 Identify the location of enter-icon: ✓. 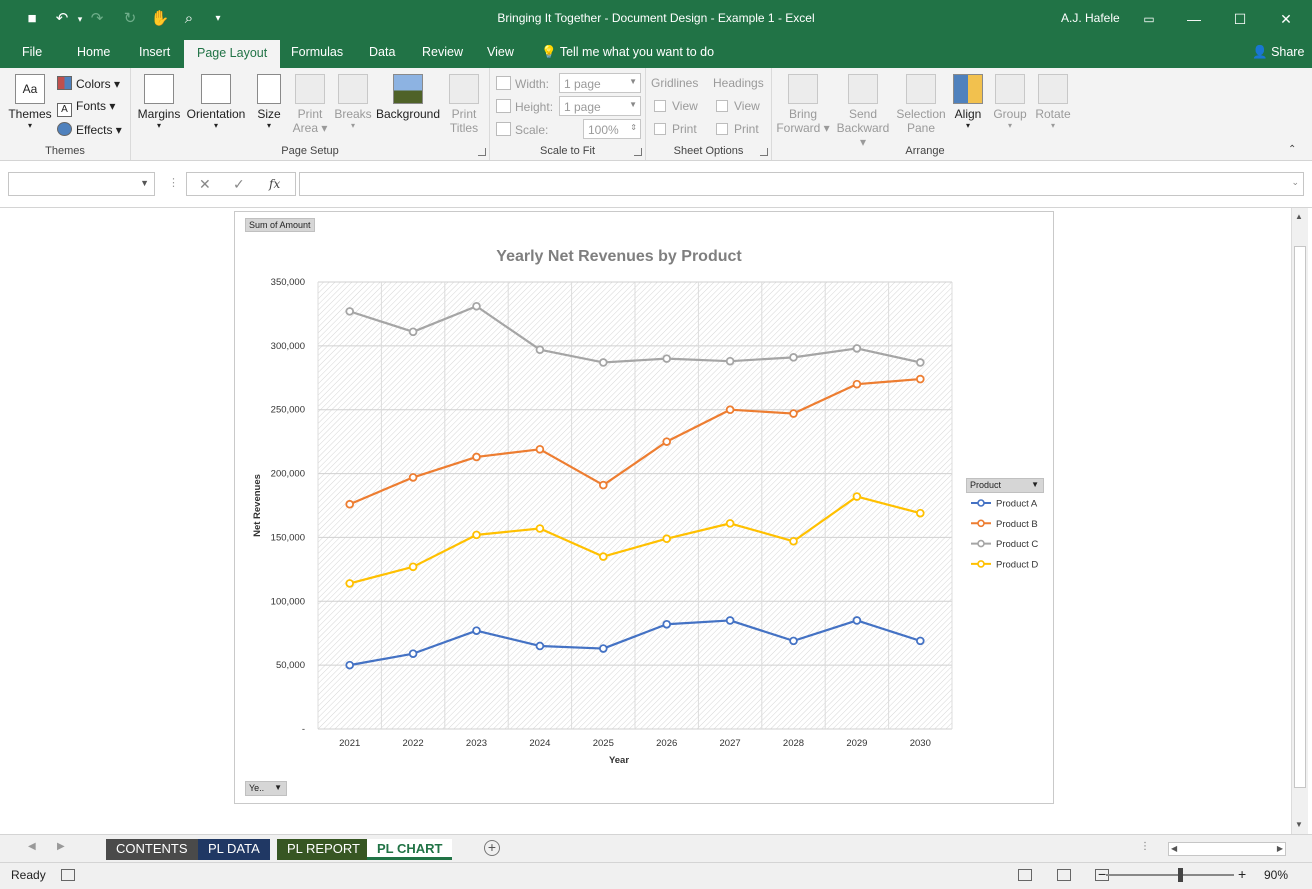
(239, 184).